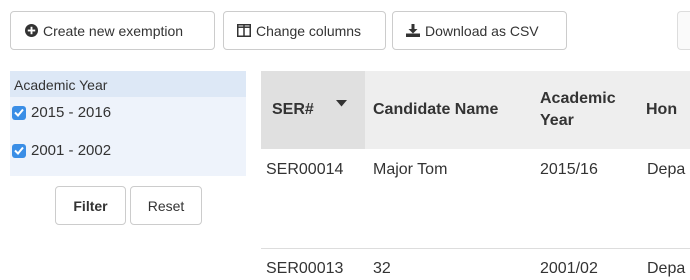 The image size is (690, 280). Describe the element at coordinates (309, 30) in the screenshot. I see `change-columns-label: Change columns` at that location.